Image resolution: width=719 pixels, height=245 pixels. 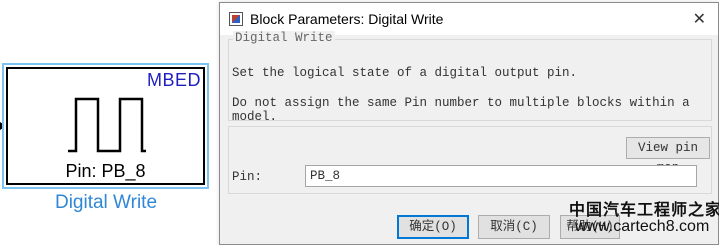 What do you see at coordinates (433, 227) in the screenshot?
I see `ok-button: 确定(O)` at bounding box center [433, 227].